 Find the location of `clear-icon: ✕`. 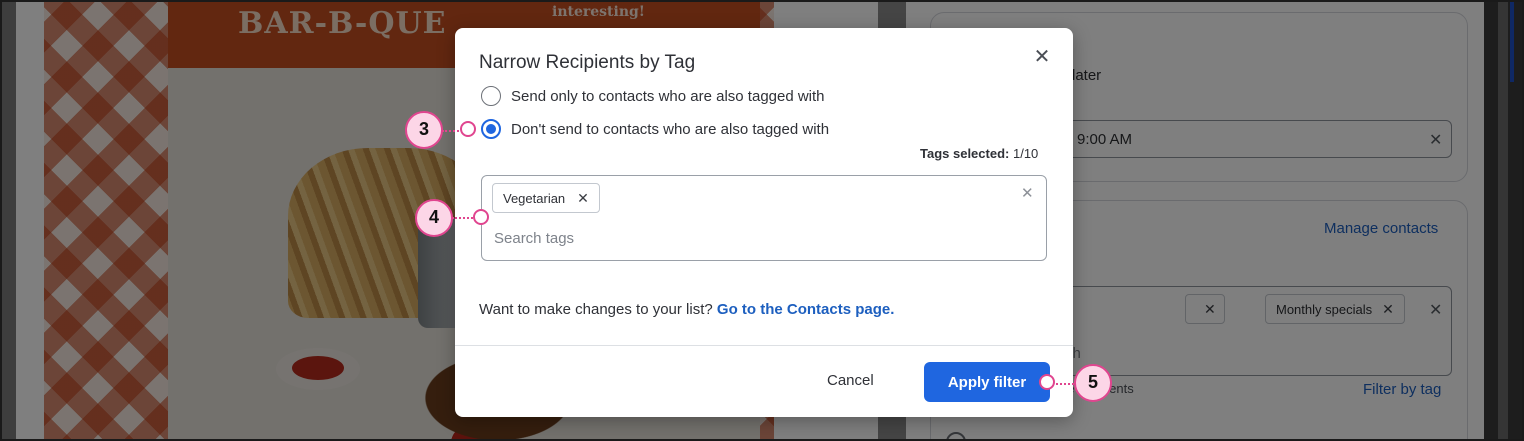

clear-icon: ✕ is located at coordinates (1027, 193).